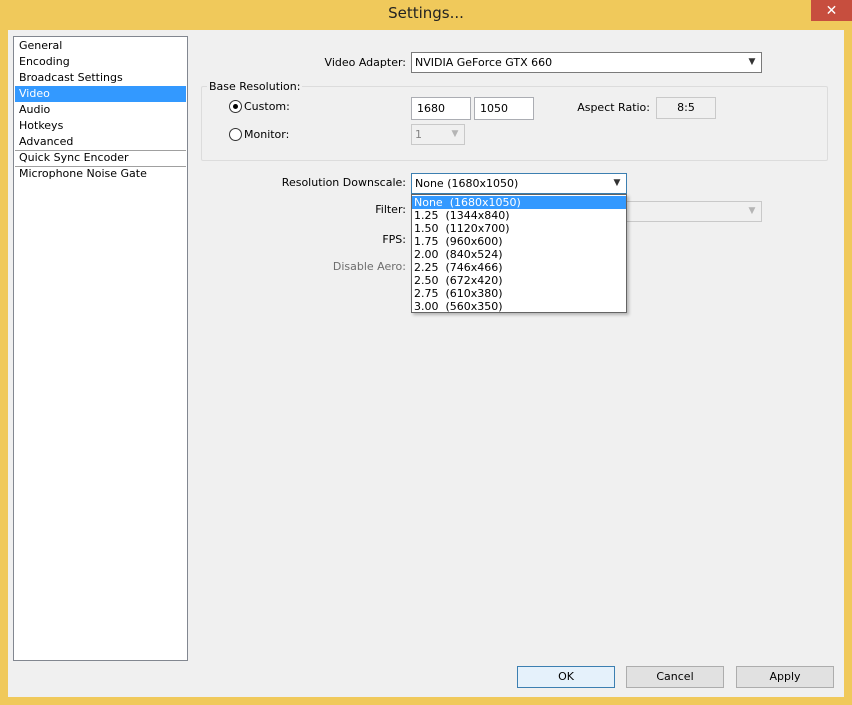 The height and width of the screenshot is (705, 852). I want to click on downscale-option: None (1680x1050), so click(519, 202).